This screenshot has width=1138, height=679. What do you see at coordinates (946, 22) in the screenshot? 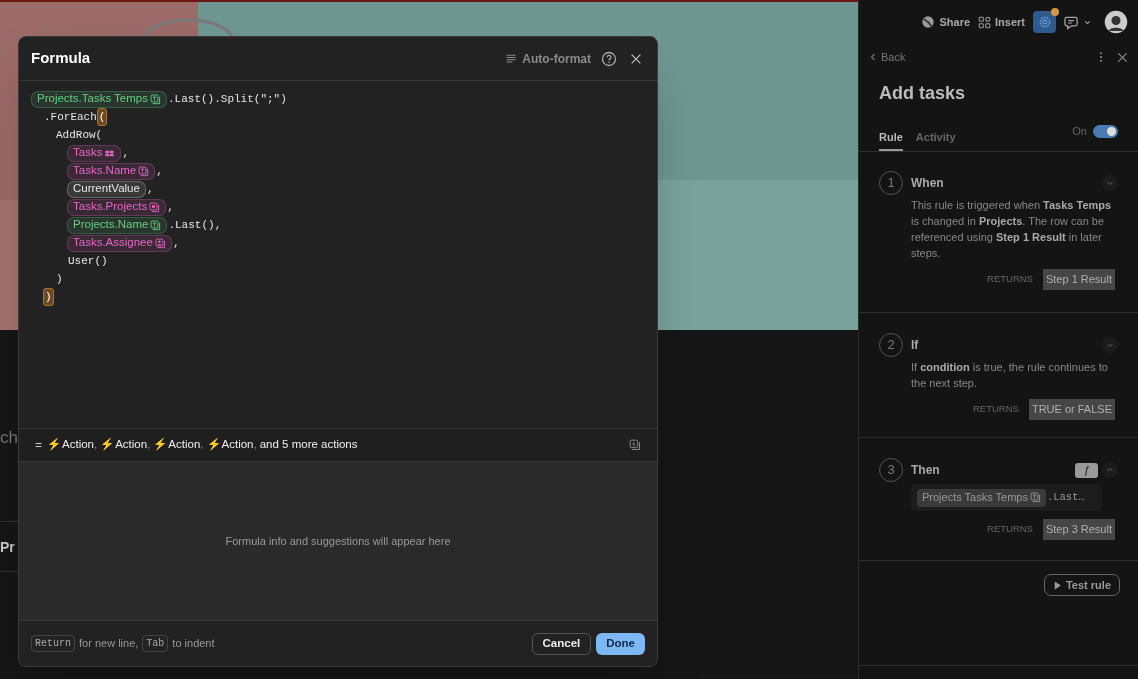
I see `share-button: Share` at bounding box center [946, 22].